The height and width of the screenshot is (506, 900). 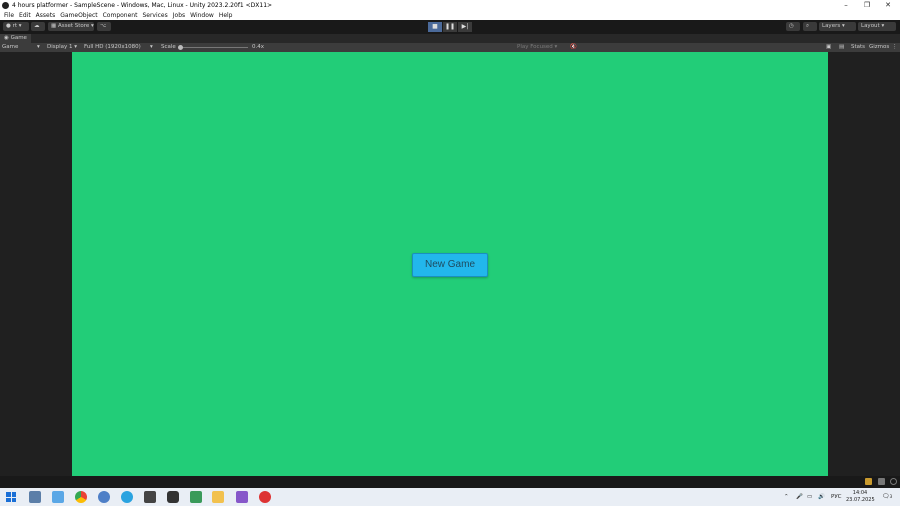 I want to click on menu-file: File, so click(x=9, y=15).